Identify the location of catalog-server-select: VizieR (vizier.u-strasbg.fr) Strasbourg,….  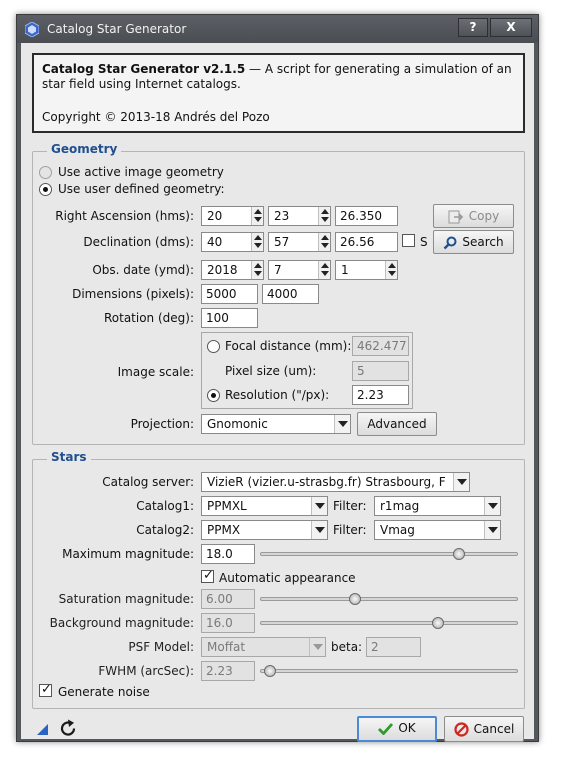
(335, 482).